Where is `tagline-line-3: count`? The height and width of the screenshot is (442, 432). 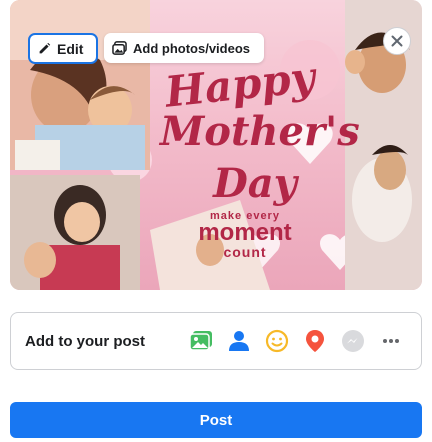
tagline-line-3: count is located at coordinates (245, 252).